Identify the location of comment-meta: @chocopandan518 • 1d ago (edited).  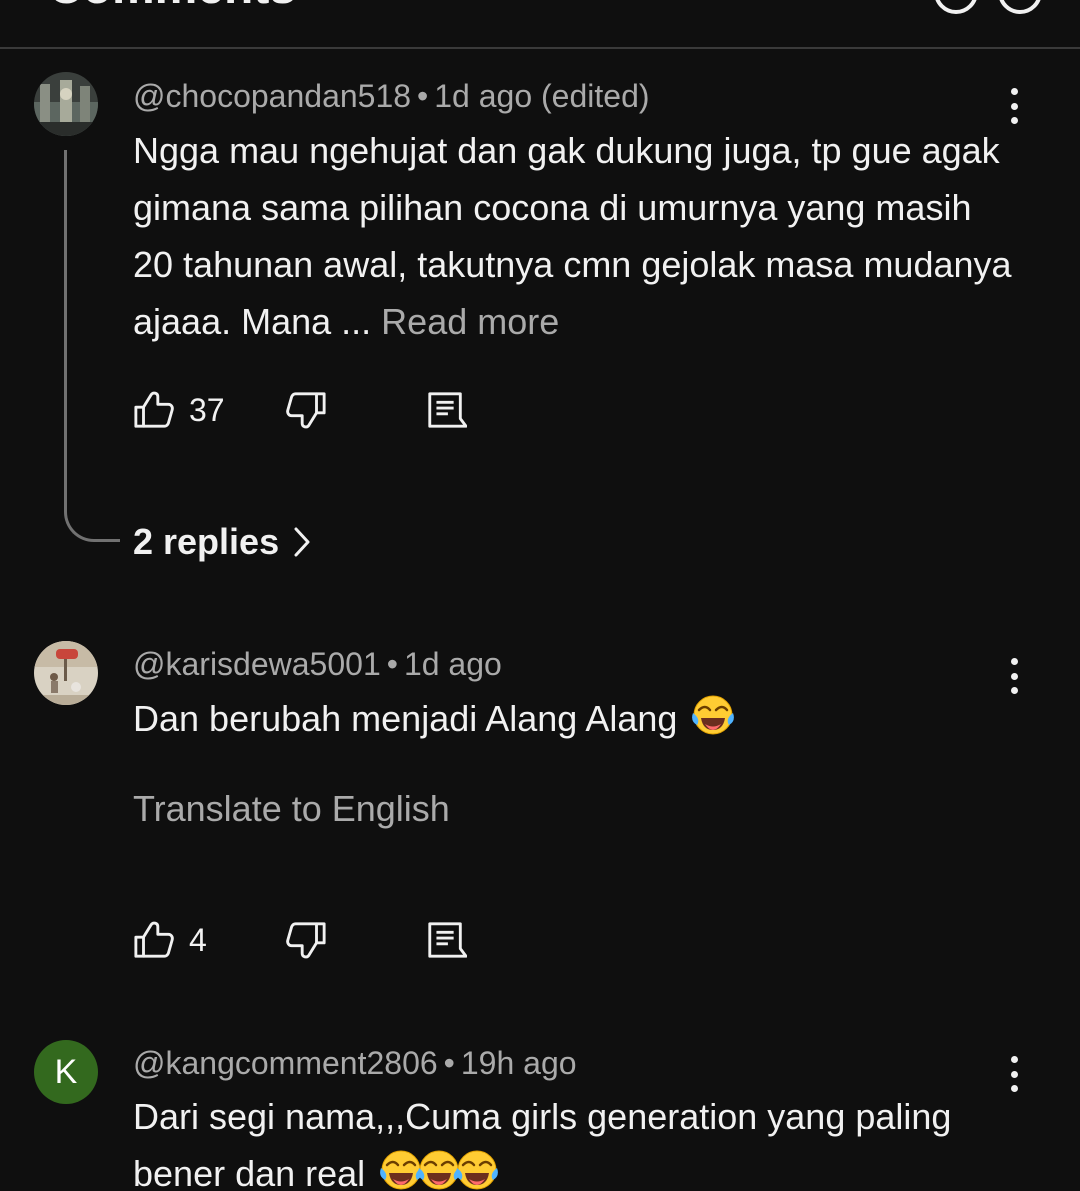
(391, 96).